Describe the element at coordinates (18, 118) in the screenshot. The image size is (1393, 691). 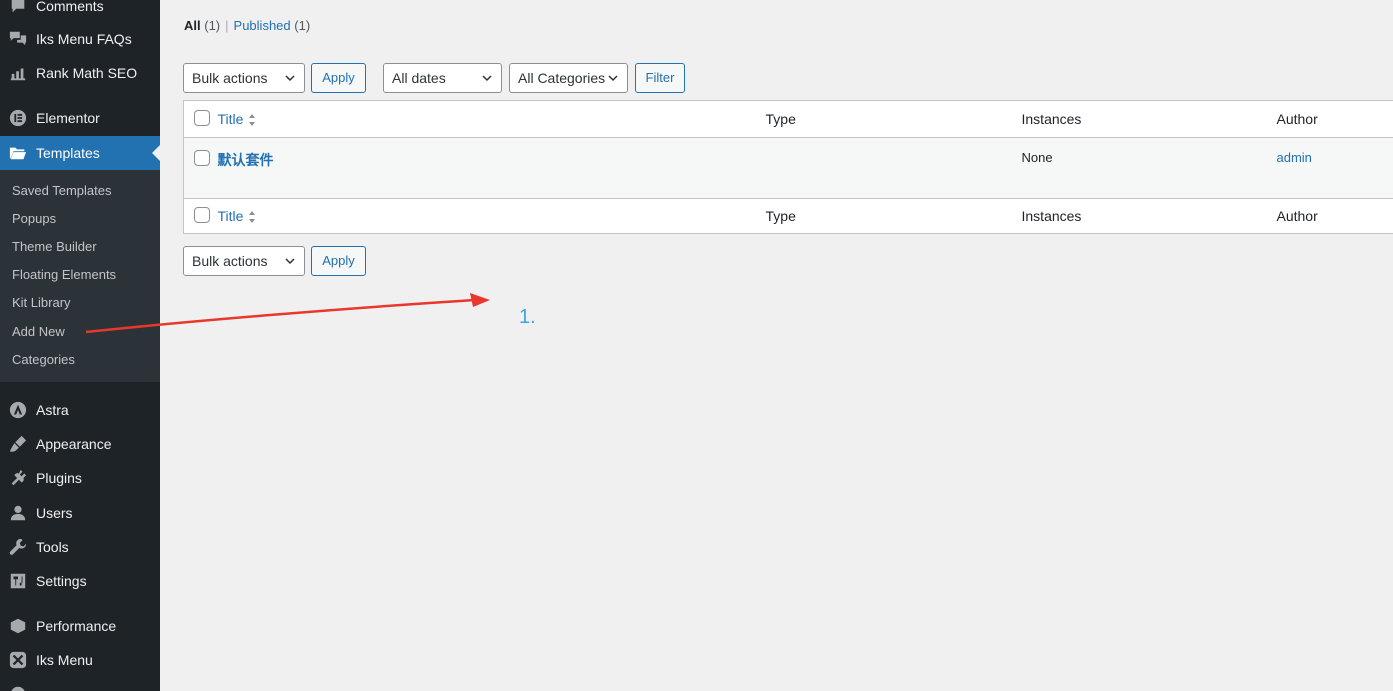
I see `elementor-icon` at that location.